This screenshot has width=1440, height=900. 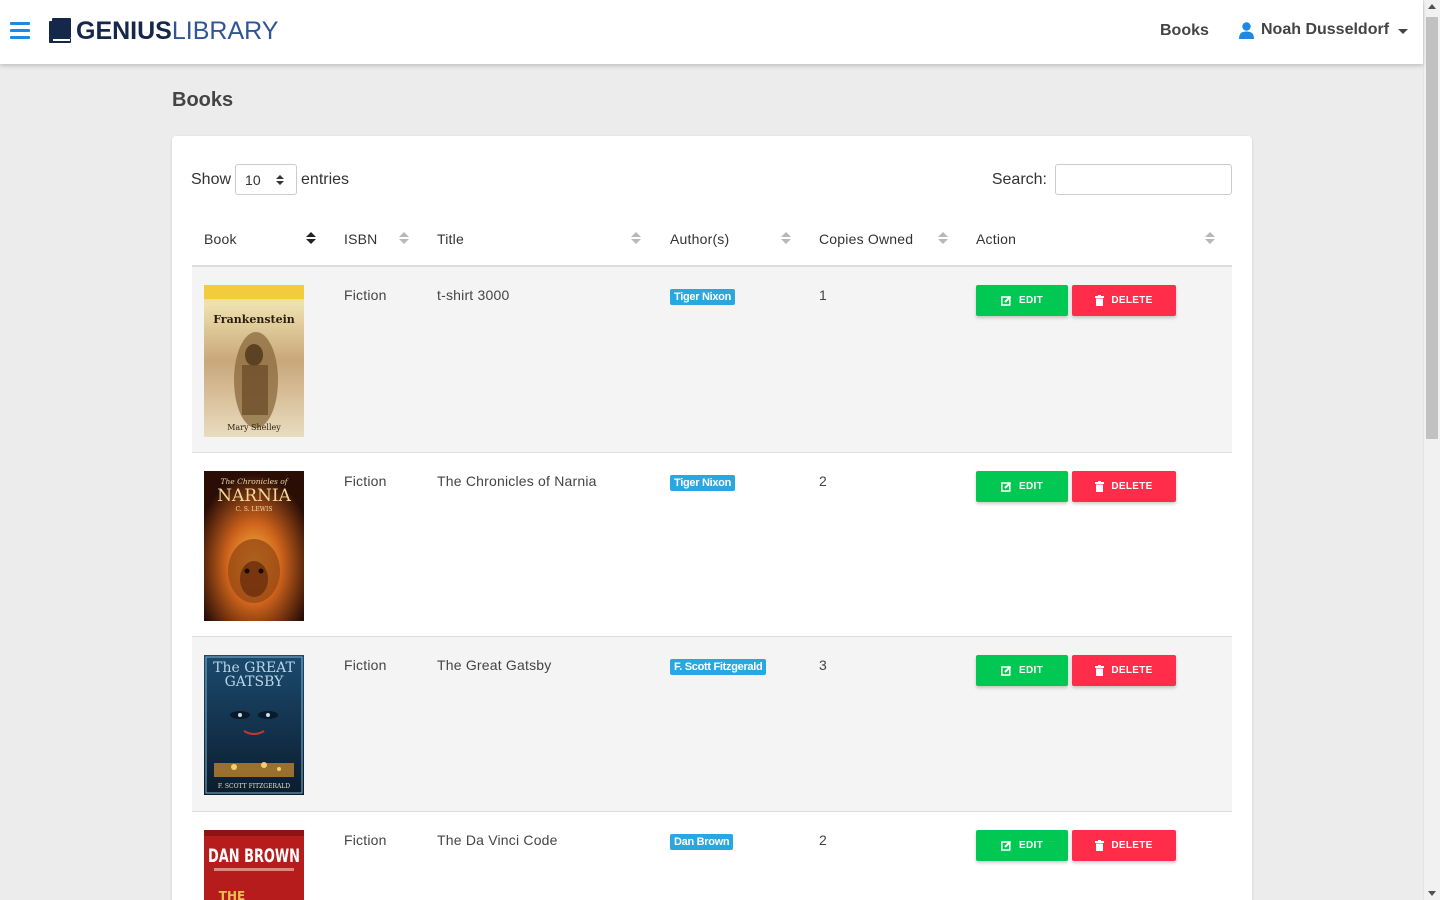 I want to click on select-down-arrow-icon, so click(x=280, y=183).